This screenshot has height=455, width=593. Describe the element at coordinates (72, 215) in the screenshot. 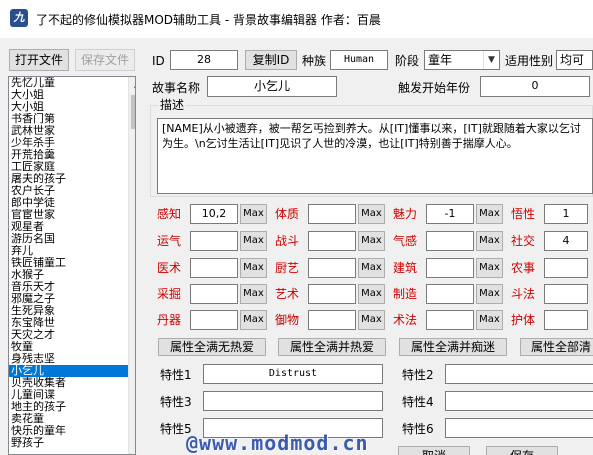

I see `list-item: 官宦世家` at that location.